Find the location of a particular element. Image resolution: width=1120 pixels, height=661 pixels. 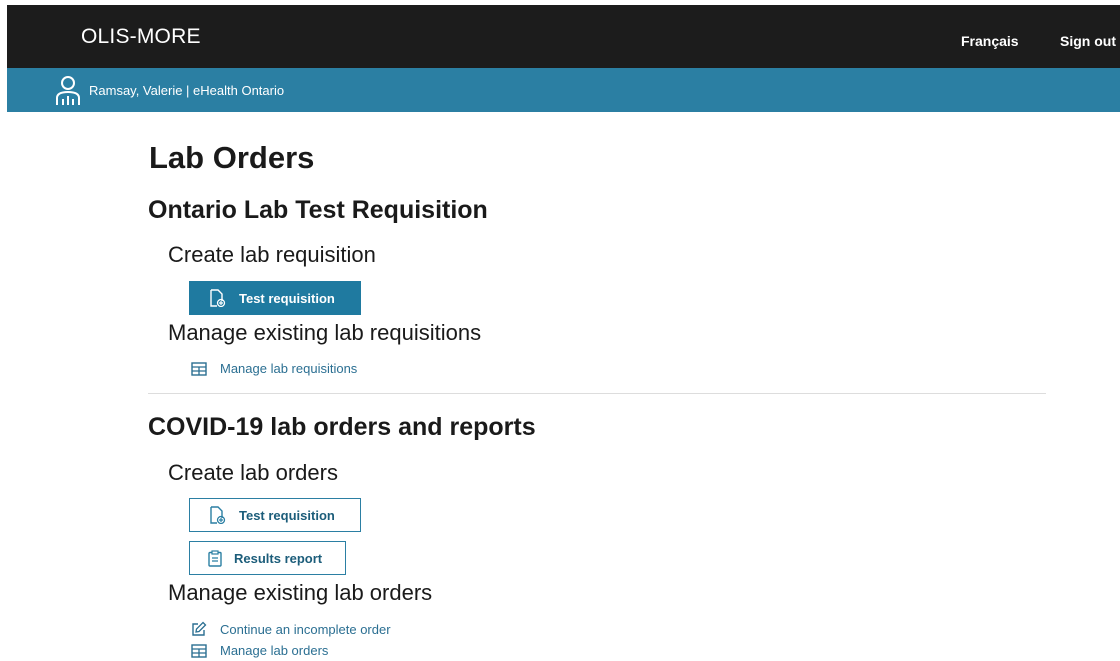

create-lab-orders-heading: Create lab orders is located at coordinates (253, 472).